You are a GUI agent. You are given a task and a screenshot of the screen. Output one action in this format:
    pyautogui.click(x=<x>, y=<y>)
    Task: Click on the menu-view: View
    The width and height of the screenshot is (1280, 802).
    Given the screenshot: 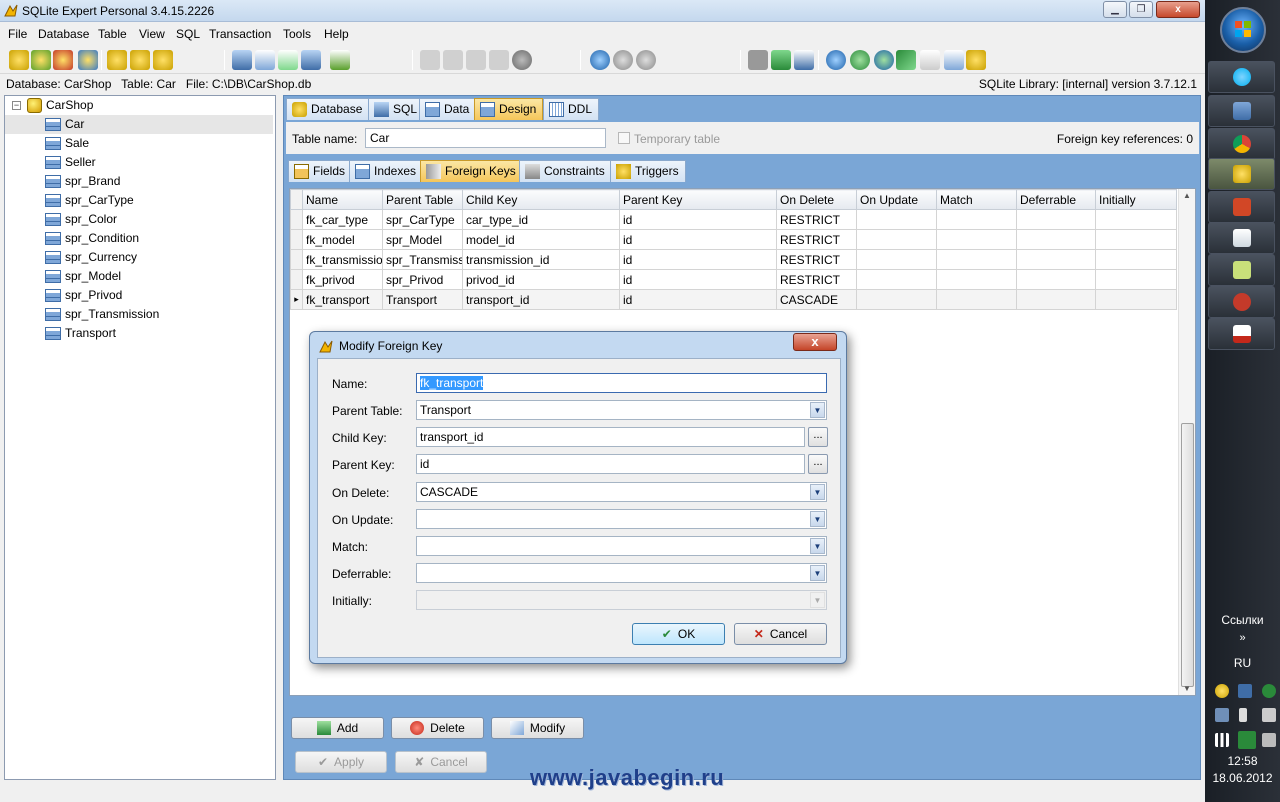 What is the action you would take?
    pyautogui.click(x=152, y=34)
    